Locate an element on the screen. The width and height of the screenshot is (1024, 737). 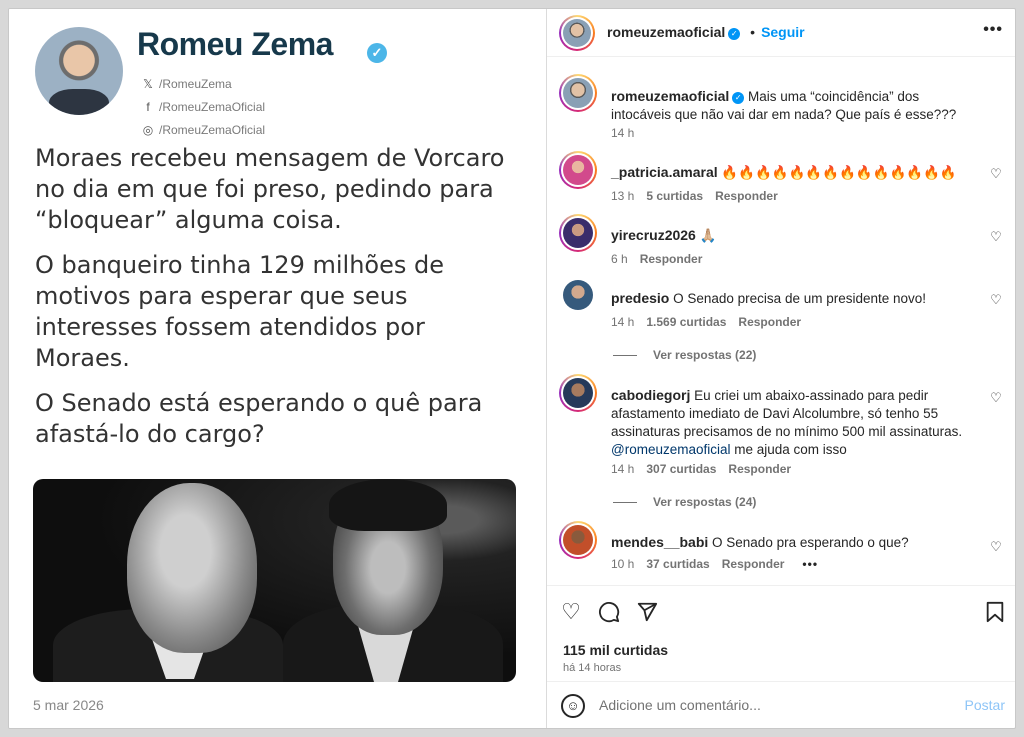
comment-username: _patricia.amaral is located at coordinates (664, 172).